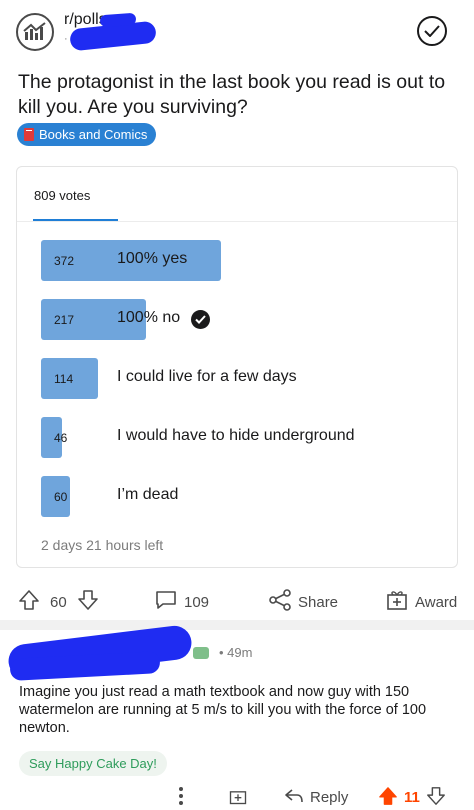  I want to click on post-meta: ·, so click(66, 39).